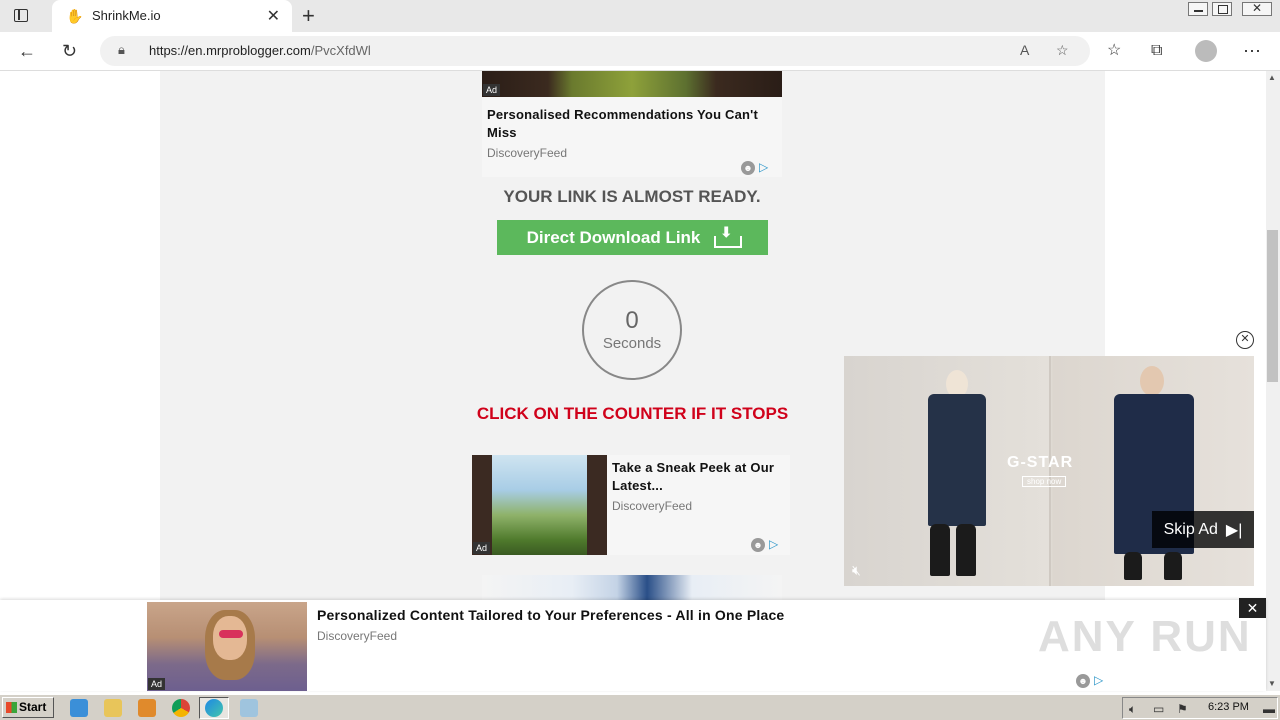  I want to click on tab-bar: ✋ ShrinkMe.io ✕ +, so click(640, 16).